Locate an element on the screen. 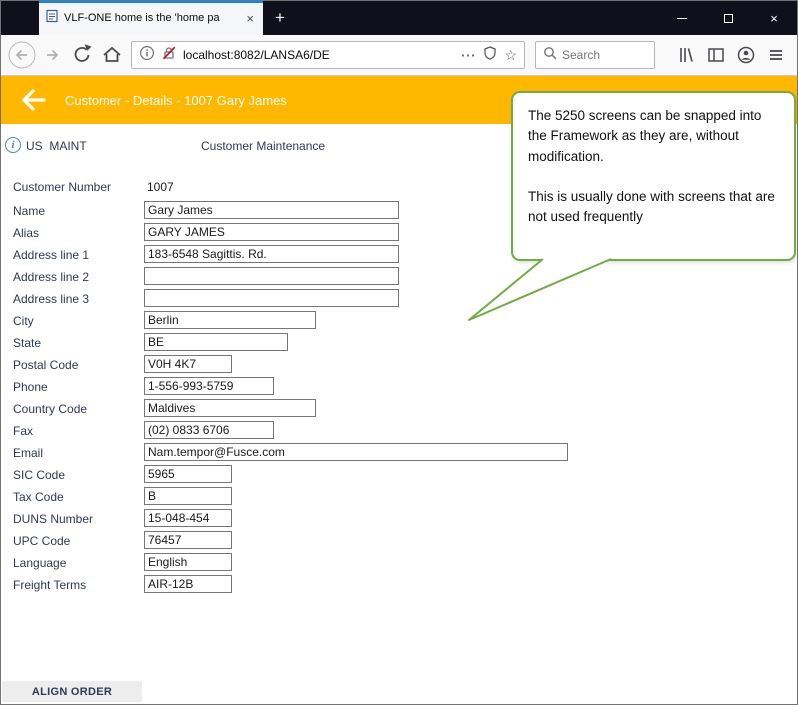 Image resolution: width=798 pixels, height=705 pixels. form-field-row: Address line 2 is located at coordinates (399, 278).